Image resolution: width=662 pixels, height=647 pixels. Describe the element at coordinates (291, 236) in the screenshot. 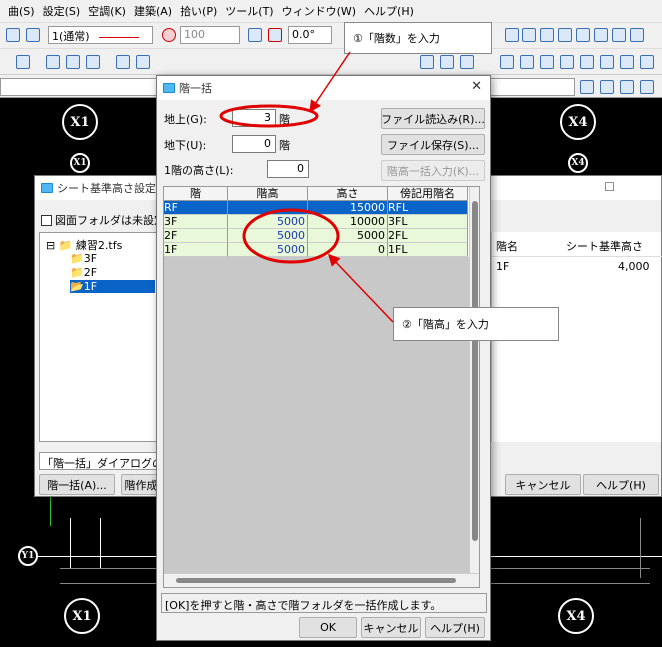

I see `highlight-ellipse-floor-height` at that location.